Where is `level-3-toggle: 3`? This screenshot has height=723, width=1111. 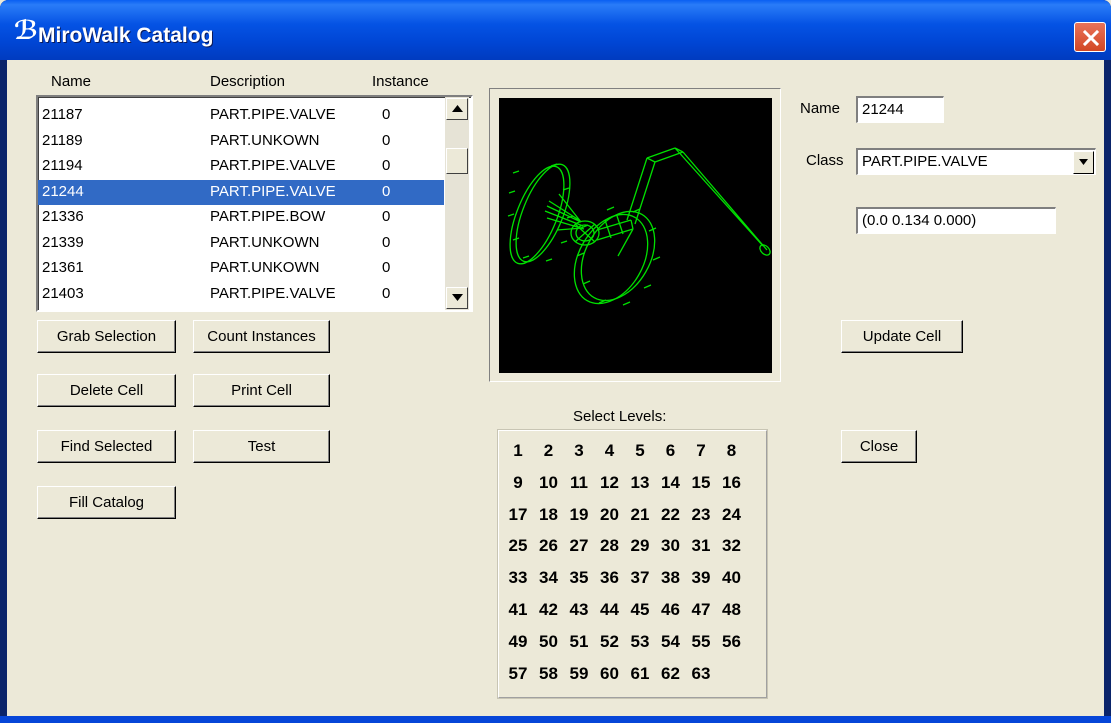
level-3-toggle: 3 is located at coordinates (579, 451).